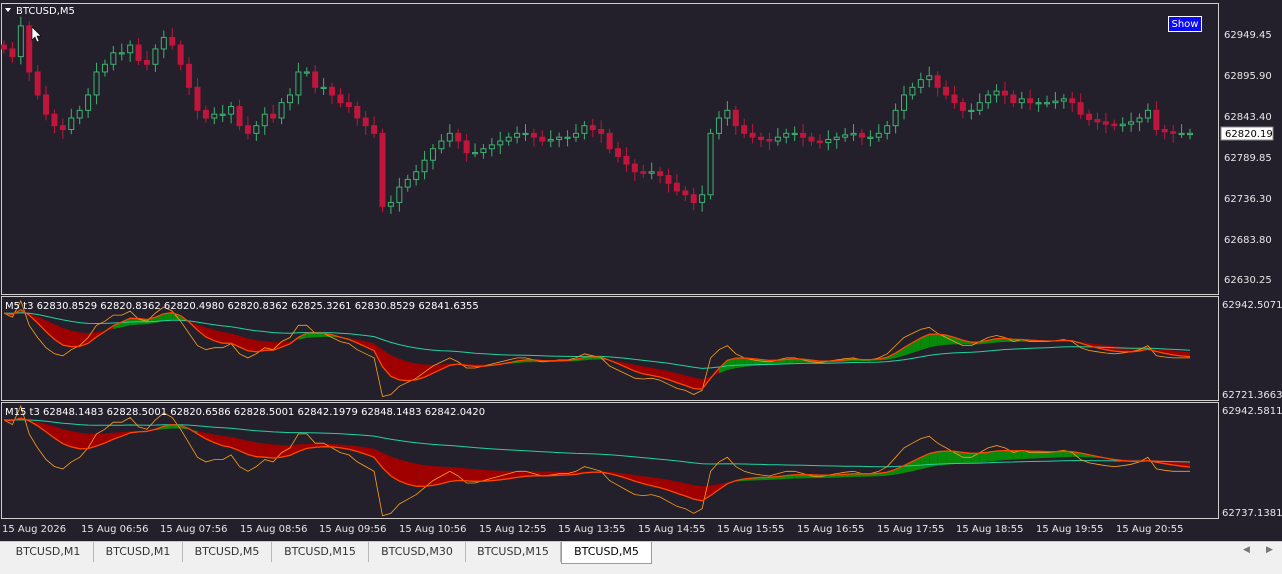  Describe the element at coordinates (432, 529) in the screenshot. I see `time-label: 15 Aug 10:56` at that location.